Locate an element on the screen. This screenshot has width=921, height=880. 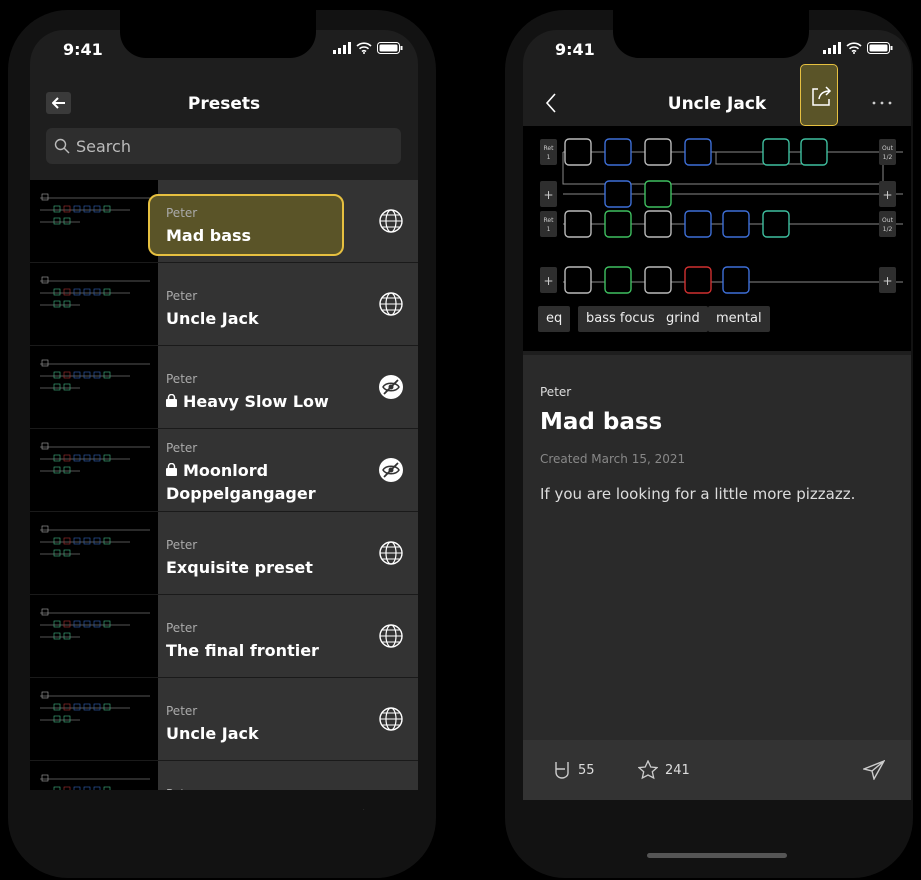
star-icon is located at coordinates (648, 770).